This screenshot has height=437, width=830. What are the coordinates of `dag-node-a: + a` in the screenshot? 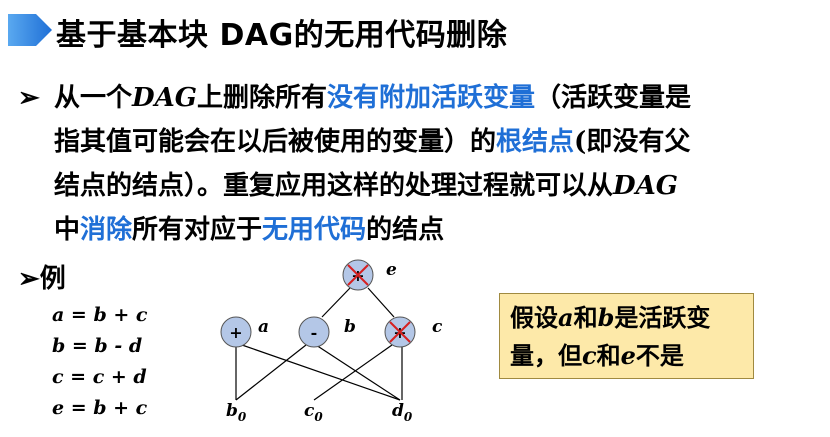 It's located at (244, 332).